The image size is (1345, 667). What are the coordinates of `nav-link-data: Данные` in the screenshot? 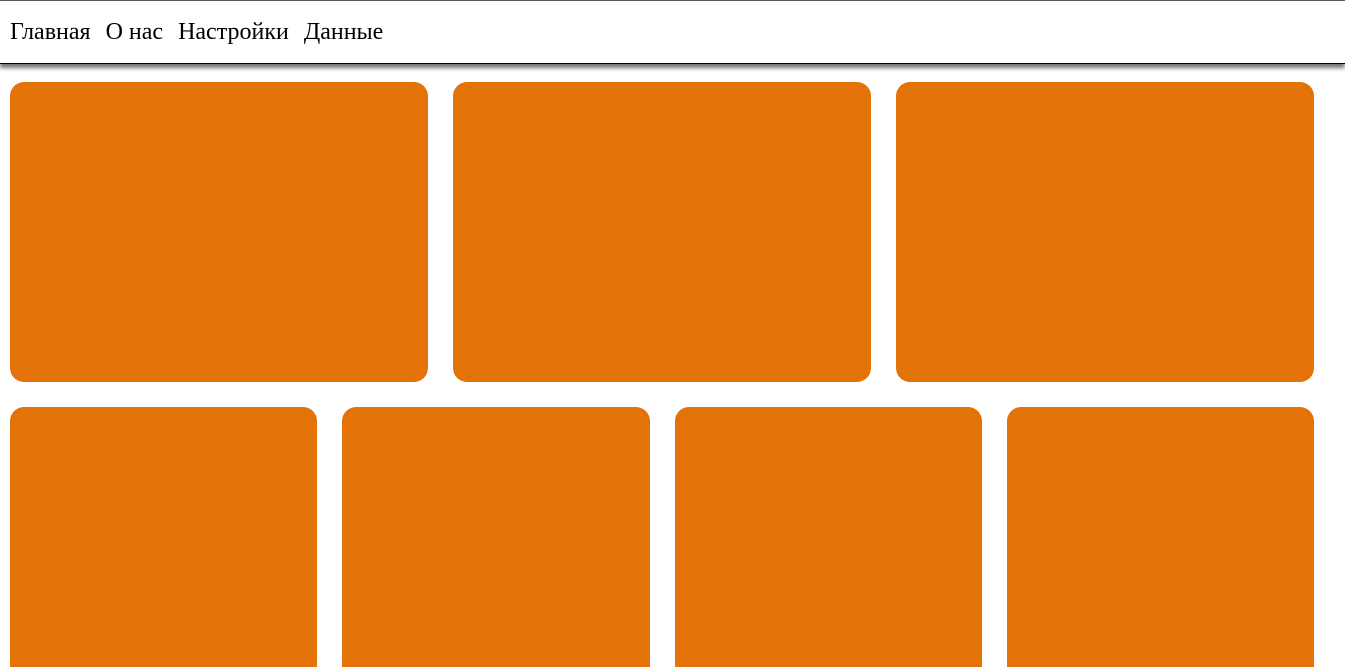 It's located at (344, 32).